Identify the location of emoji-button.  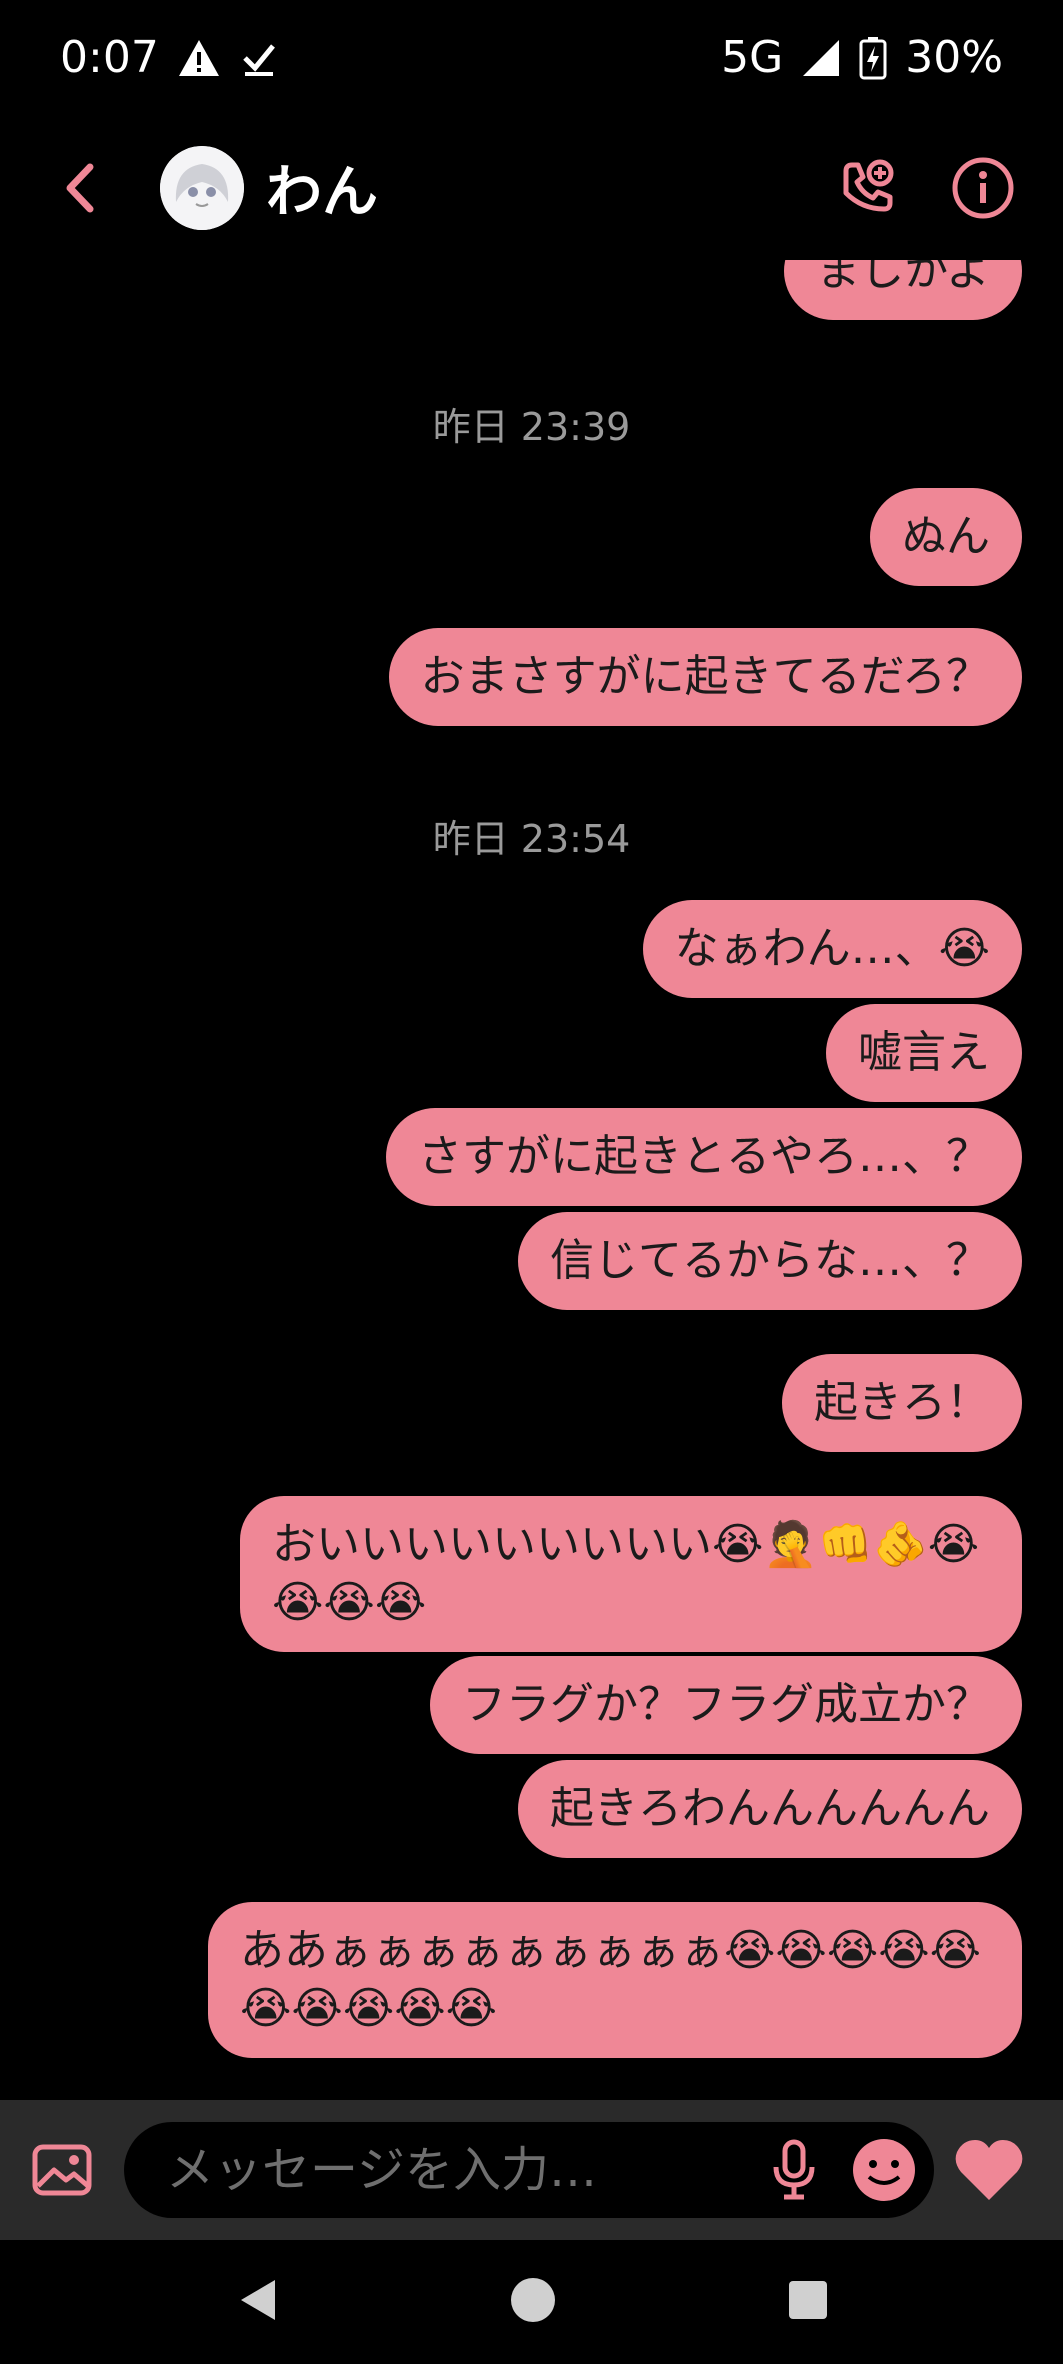
(884, 2170).